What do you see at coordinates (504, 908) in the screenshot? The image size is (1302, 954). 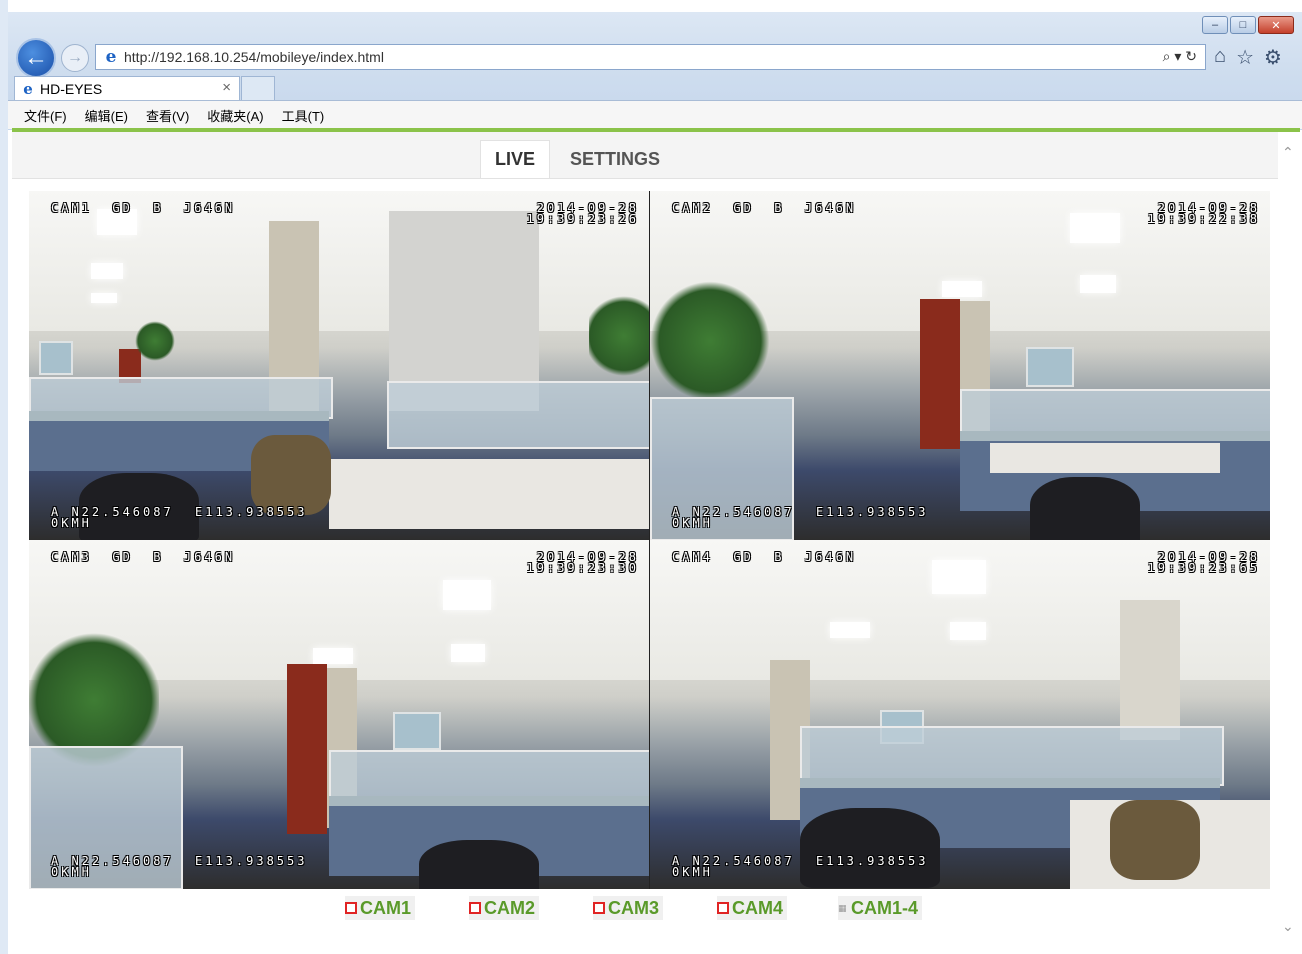 I see `cam2-button: CAM2` at bounding box center [504, 908].